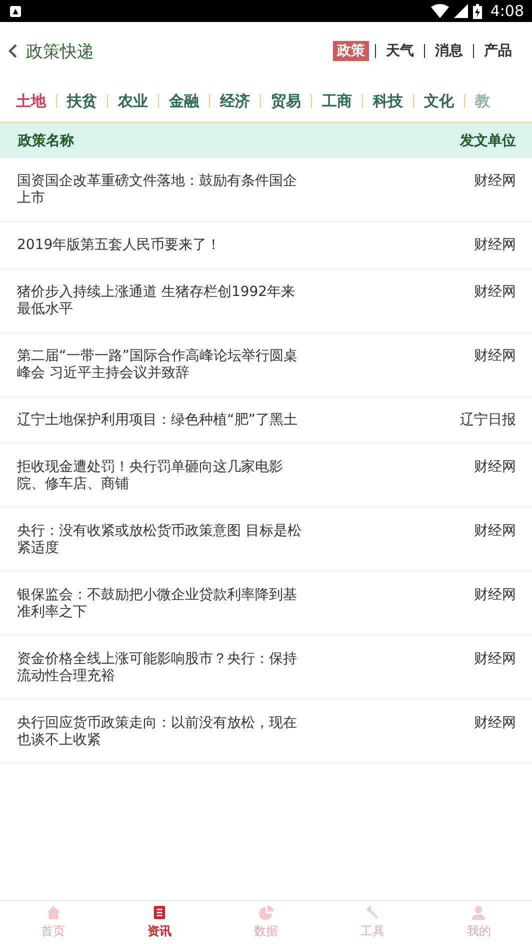  What do you see at coordinates (159, 922) in the screenshot?
I see `nav-tab: 资讯` at bounding box center [159, 922].